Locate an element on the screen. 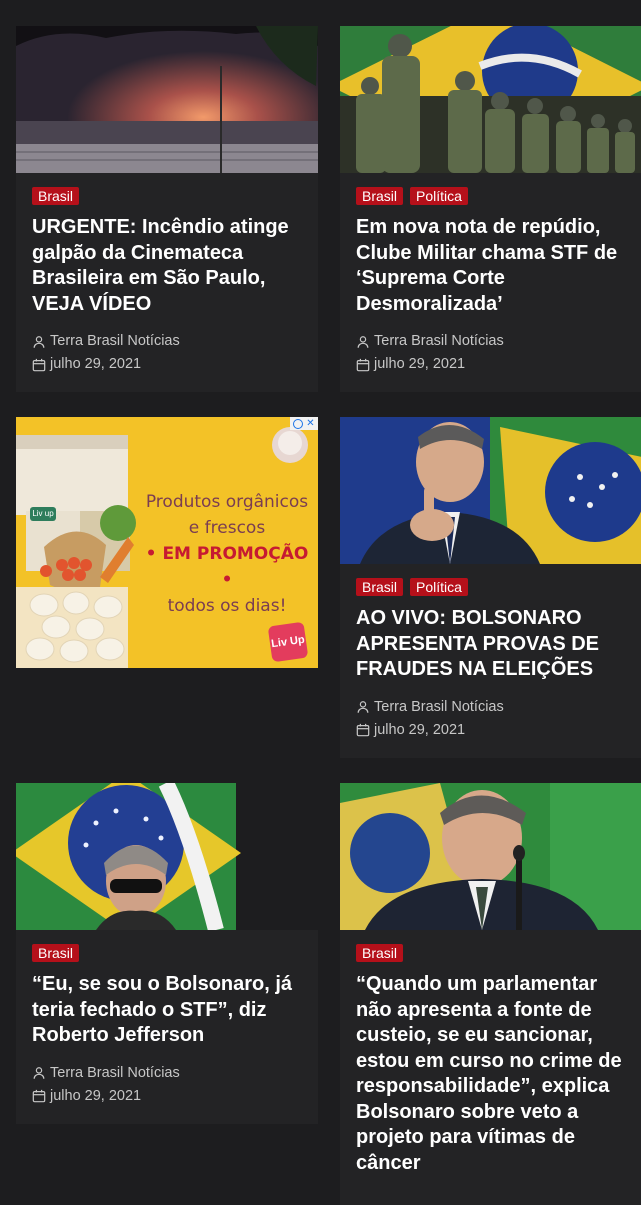 This screenshot has width=641, height=1205. article-thumbnail-roberto-jefferson is located at coordinates (167, 856).